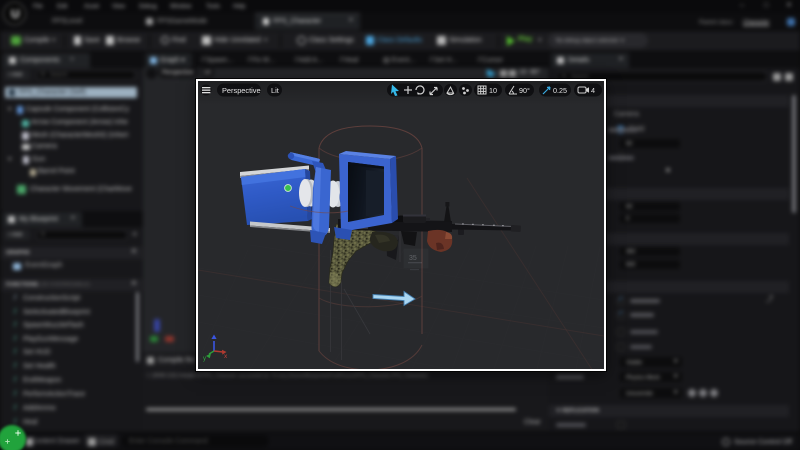 The width and height of the screenshot is (800, 450). What do you see at coordinates (593, 90) in the screenshot?
I see `svg-text: 4` at bounding box center [593, 90].